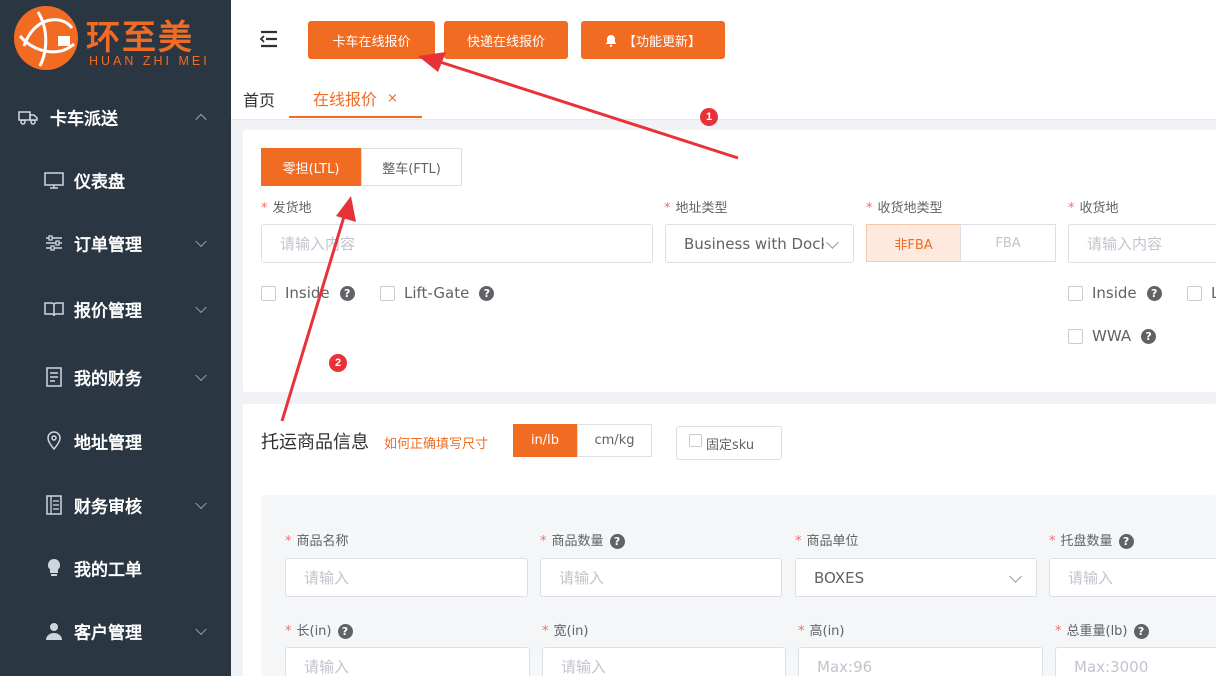  I want to click on sliders-icon, so click(54, 243).